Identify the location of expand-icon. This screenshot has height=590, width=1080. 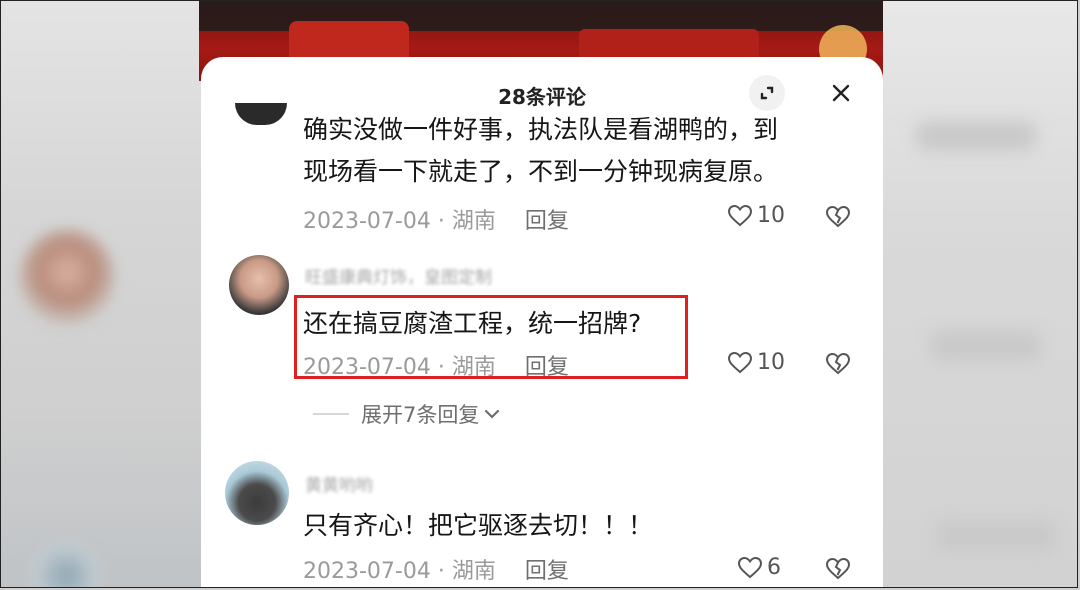
(767, 93).